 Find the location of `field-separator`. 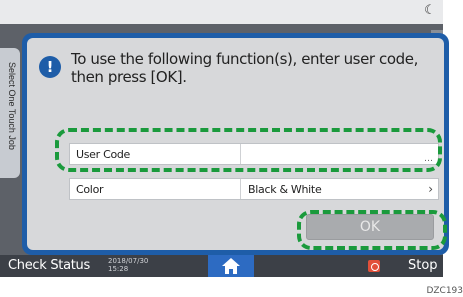

field-separator is located at coordinates (240, 189).